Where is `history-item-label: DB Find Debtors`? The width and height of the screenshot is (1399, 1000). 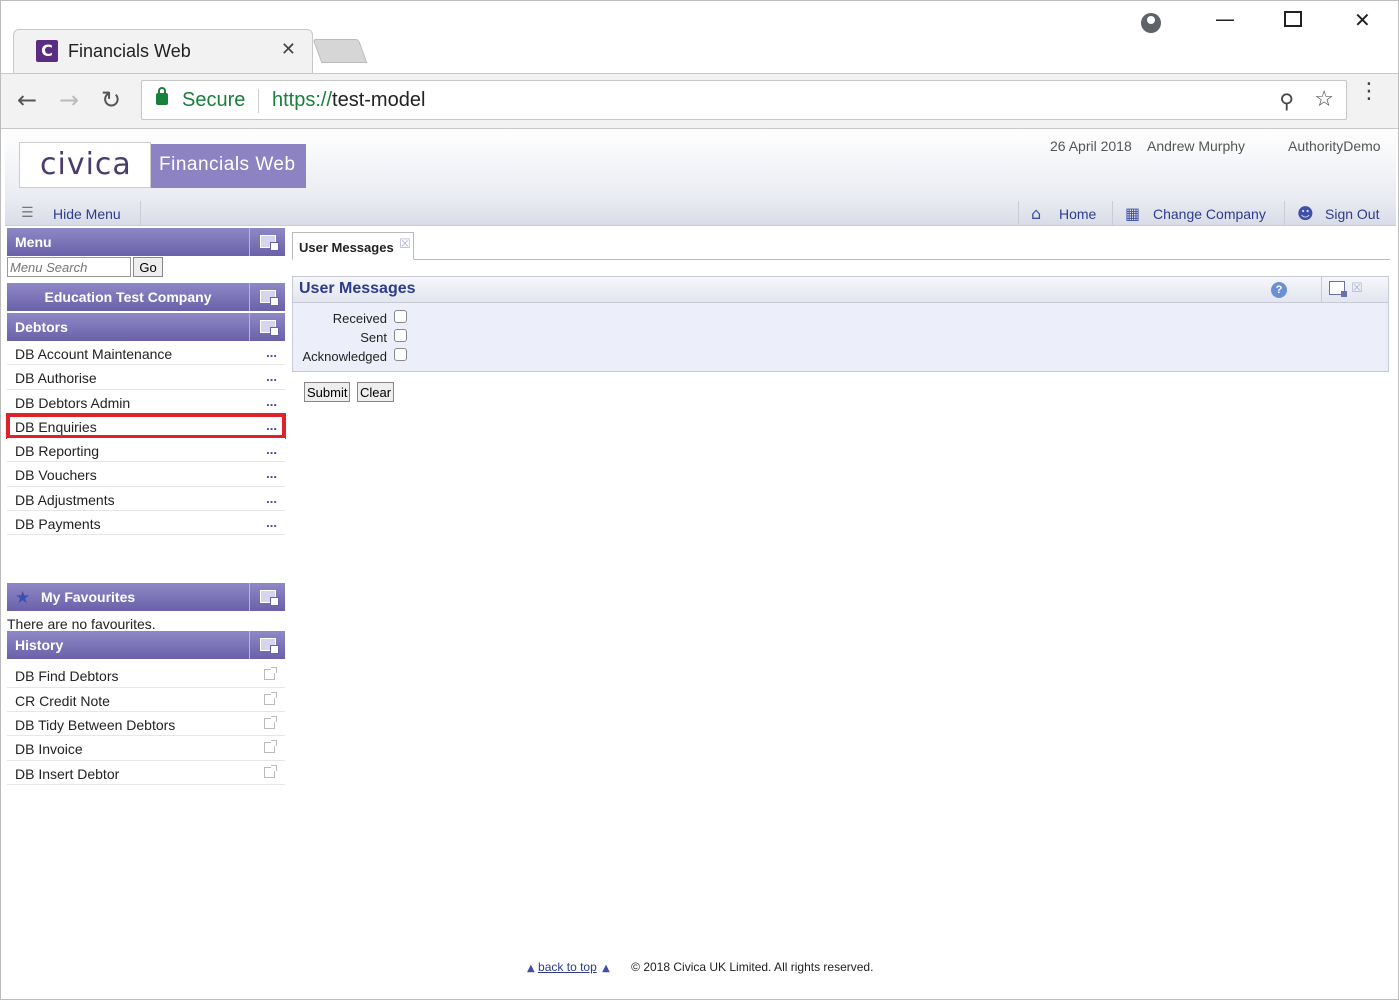 history-item-label: DB Find Debtors is located at coordinates (67, 676).